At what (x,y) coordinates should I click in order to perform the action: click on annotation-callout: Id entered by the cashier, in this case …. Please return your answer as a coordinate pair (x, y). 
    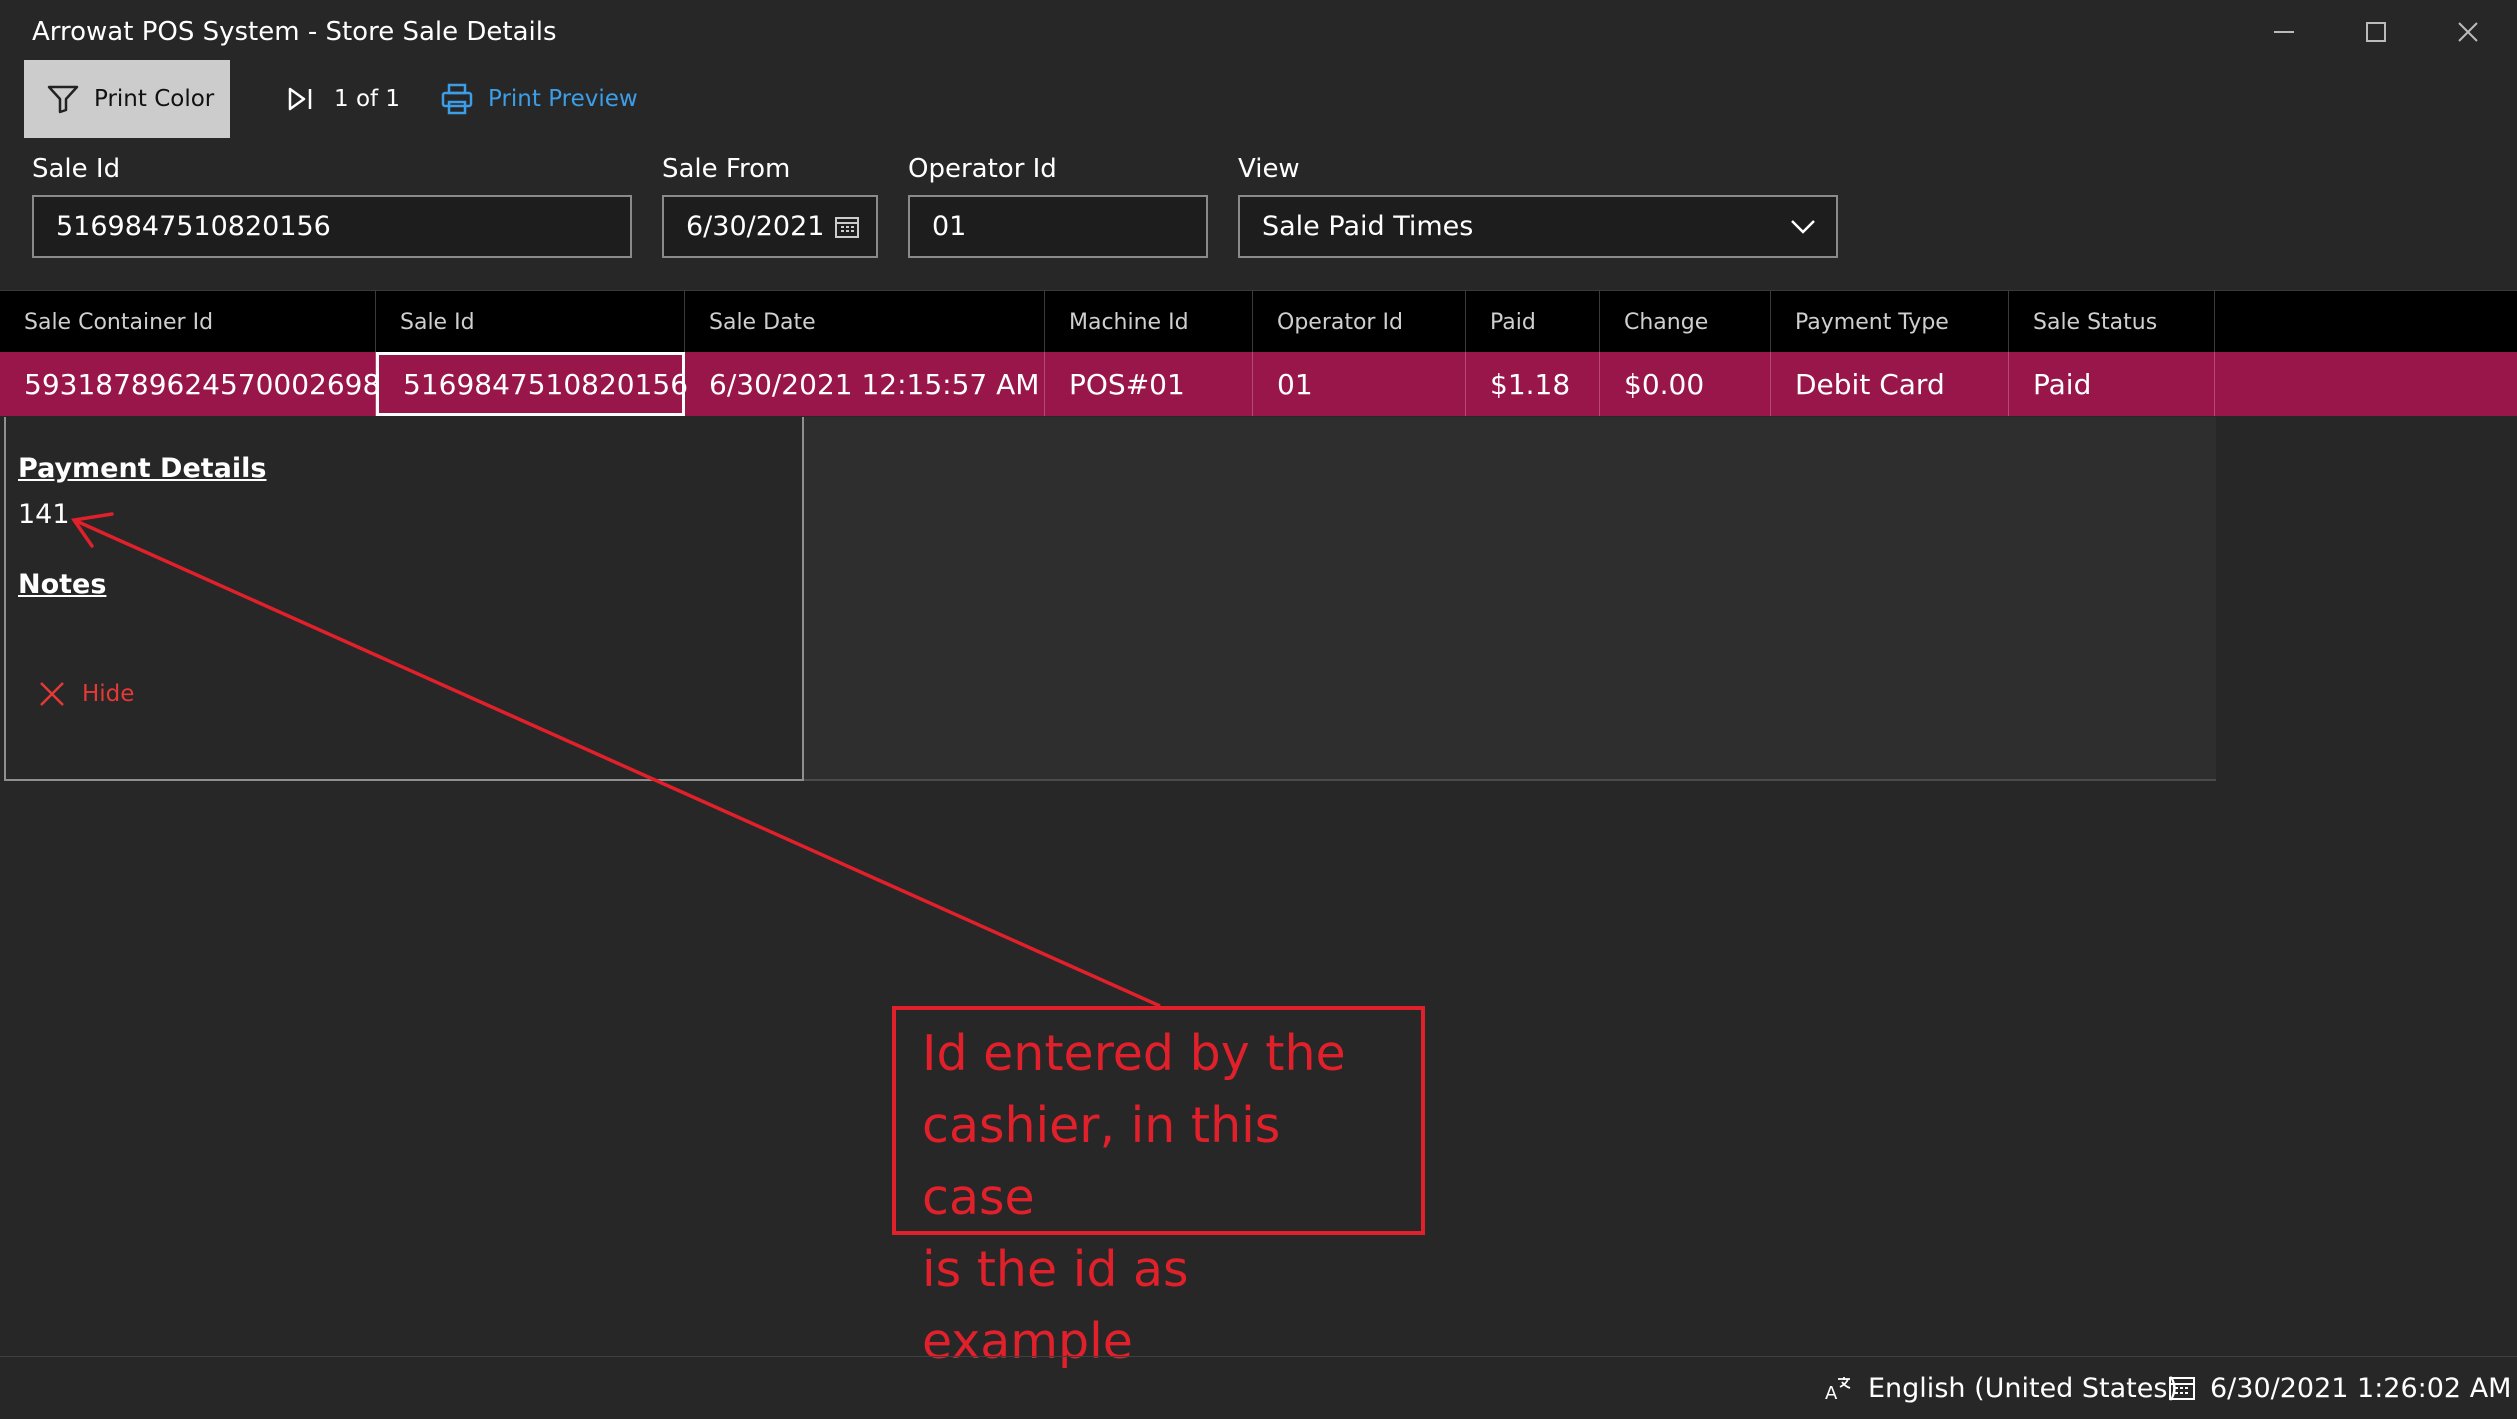
    Looking at the image, I should click on (1158, 1188).